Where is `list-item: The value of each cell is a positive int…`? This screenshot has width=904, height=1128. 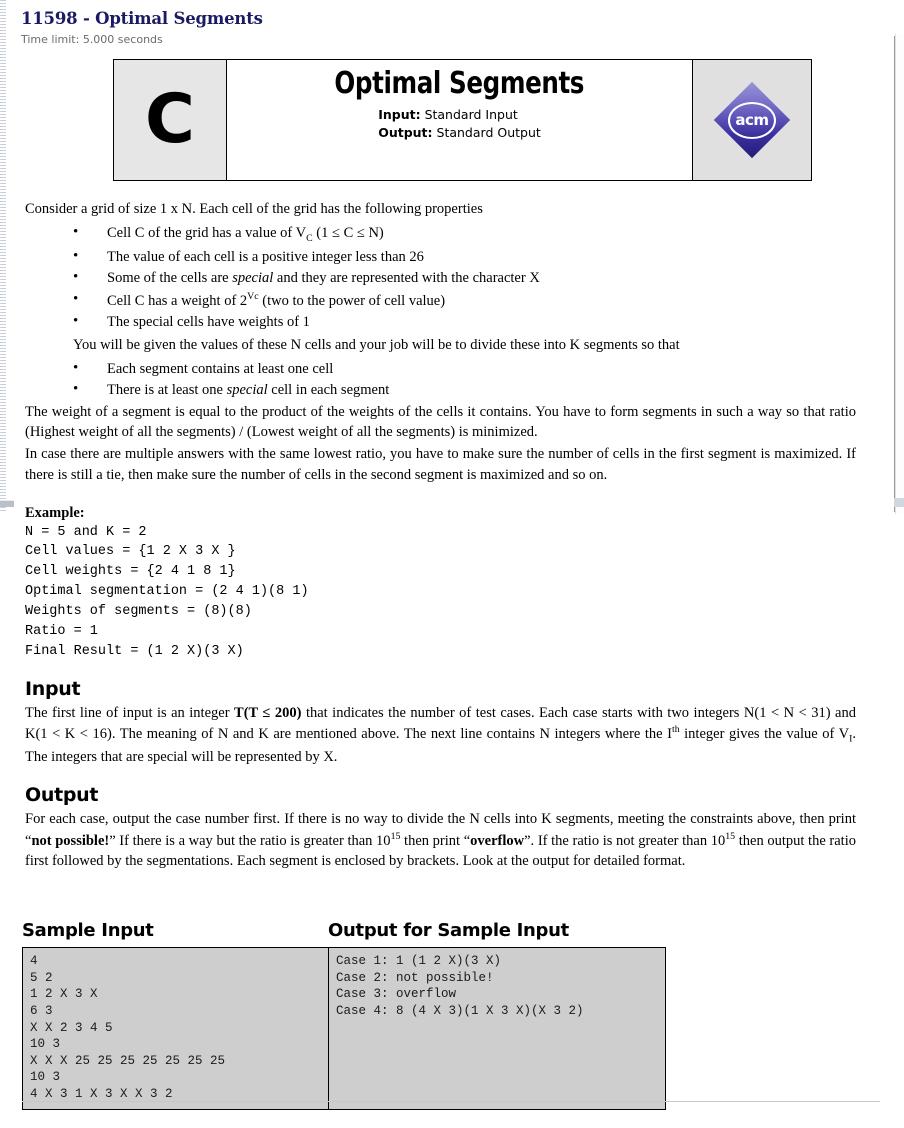
list-item: The value of each cell is a positive int… is located at coordinates (464, 257).